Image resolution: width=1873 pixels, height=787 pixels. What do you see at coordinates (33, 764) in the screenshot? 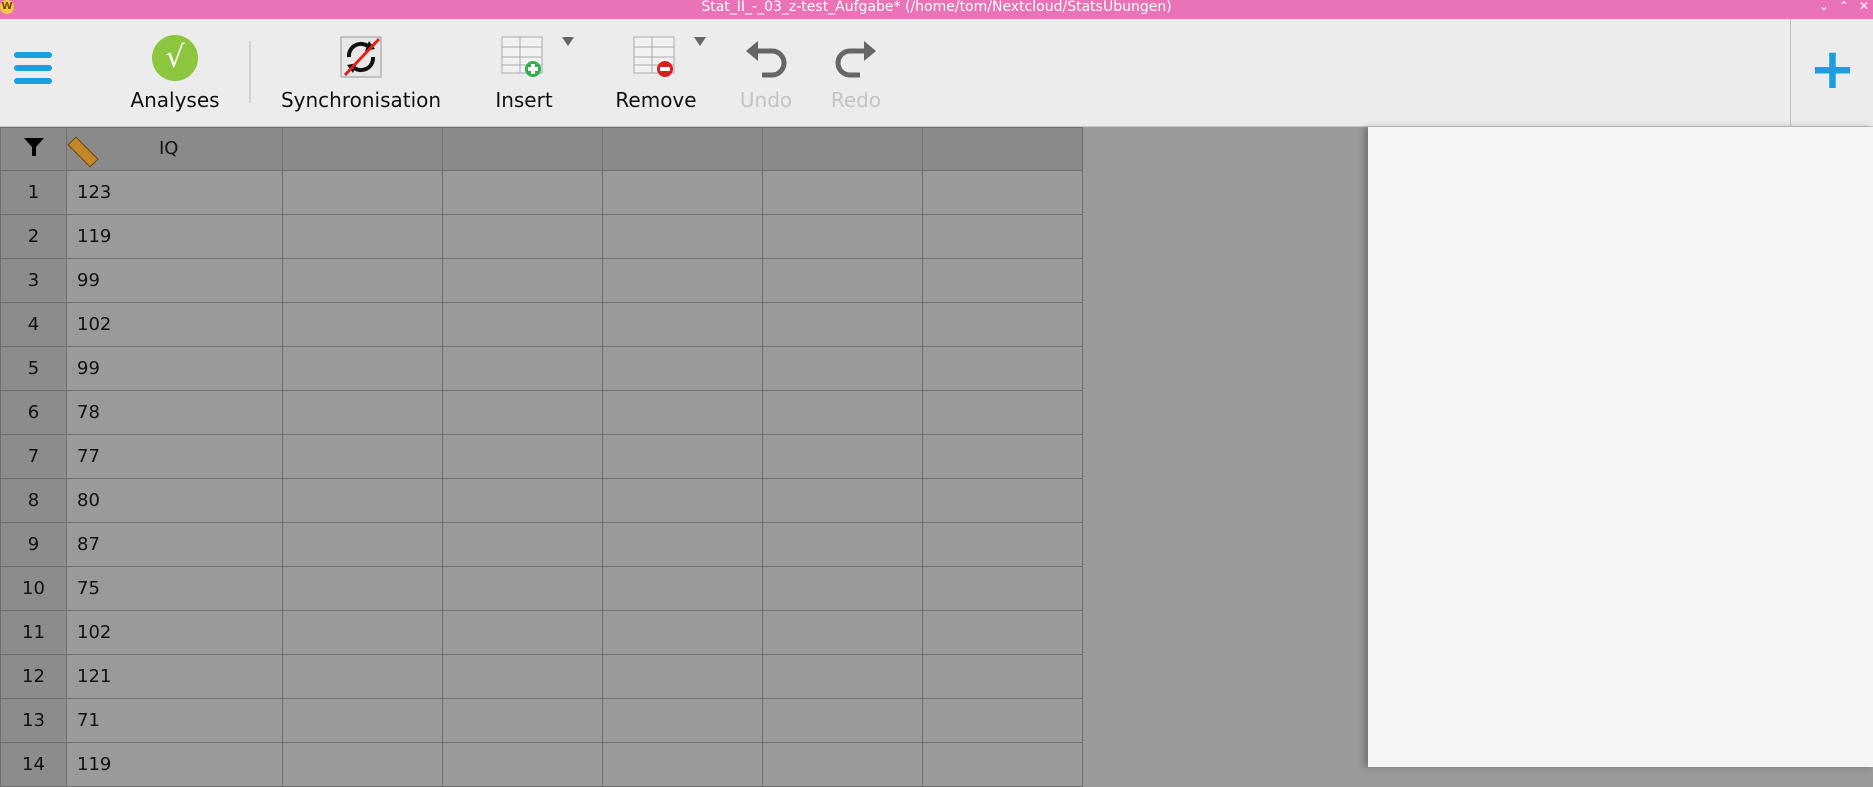
I see `row-number: 14` at bounding box center [33, 764].